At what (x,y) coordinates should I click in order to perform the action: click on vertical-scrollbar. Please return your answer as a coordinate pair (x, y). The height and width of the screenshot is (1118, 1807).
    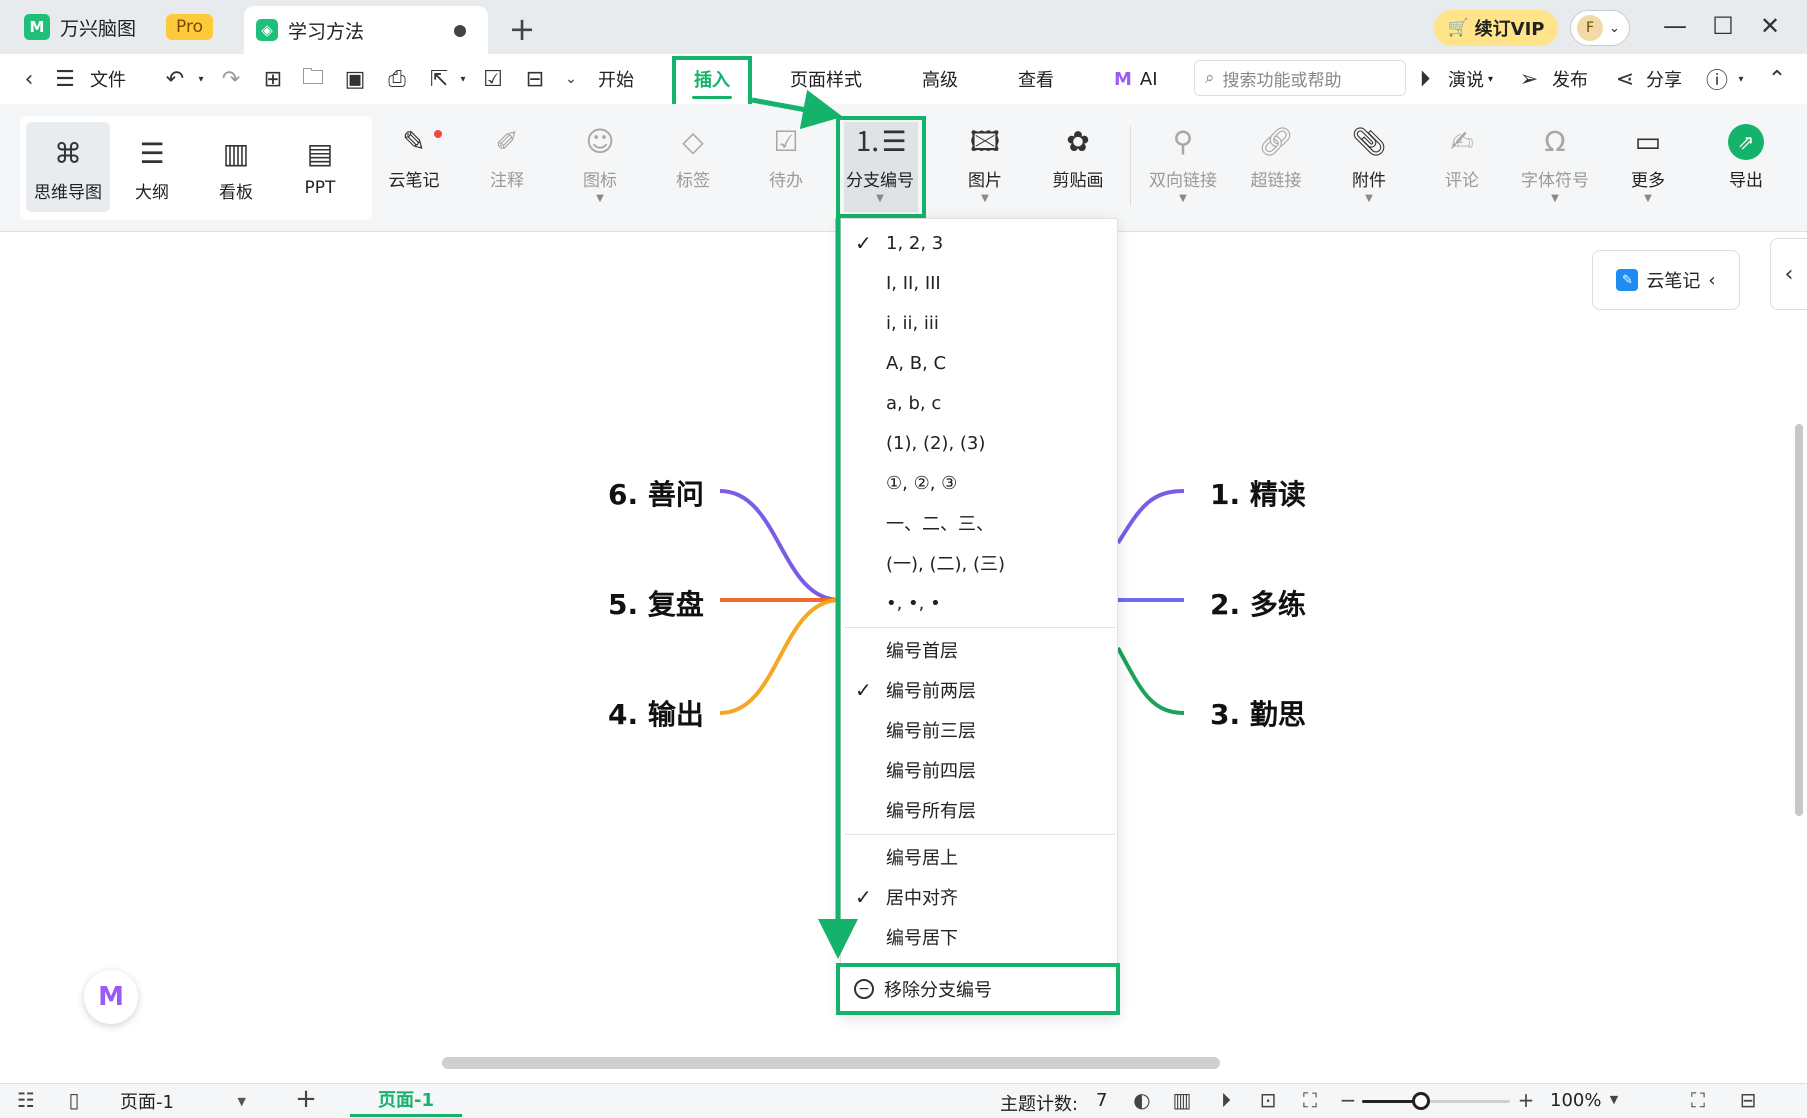
    Looking at the image, I should click on (1799, 620).